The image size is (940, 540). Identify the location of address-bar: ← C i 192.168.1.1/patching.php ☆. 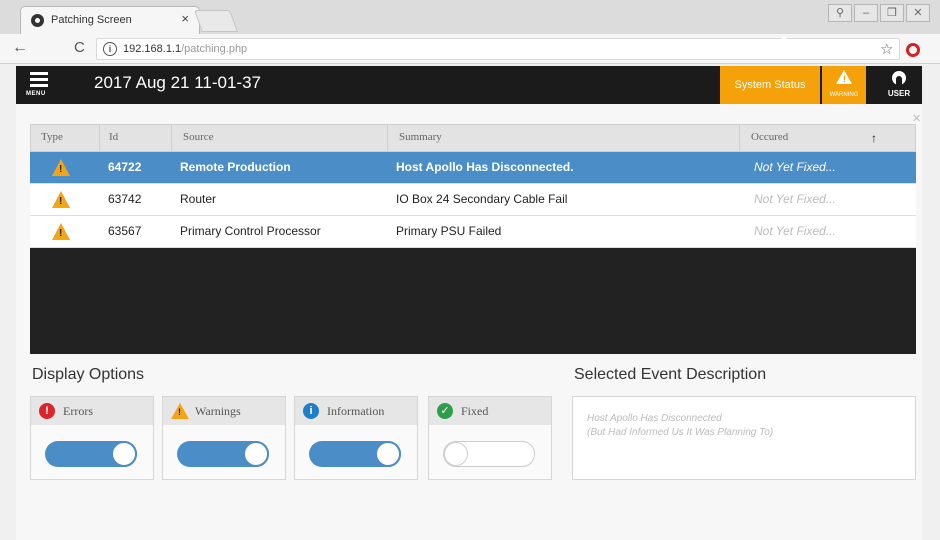
(470, 49).